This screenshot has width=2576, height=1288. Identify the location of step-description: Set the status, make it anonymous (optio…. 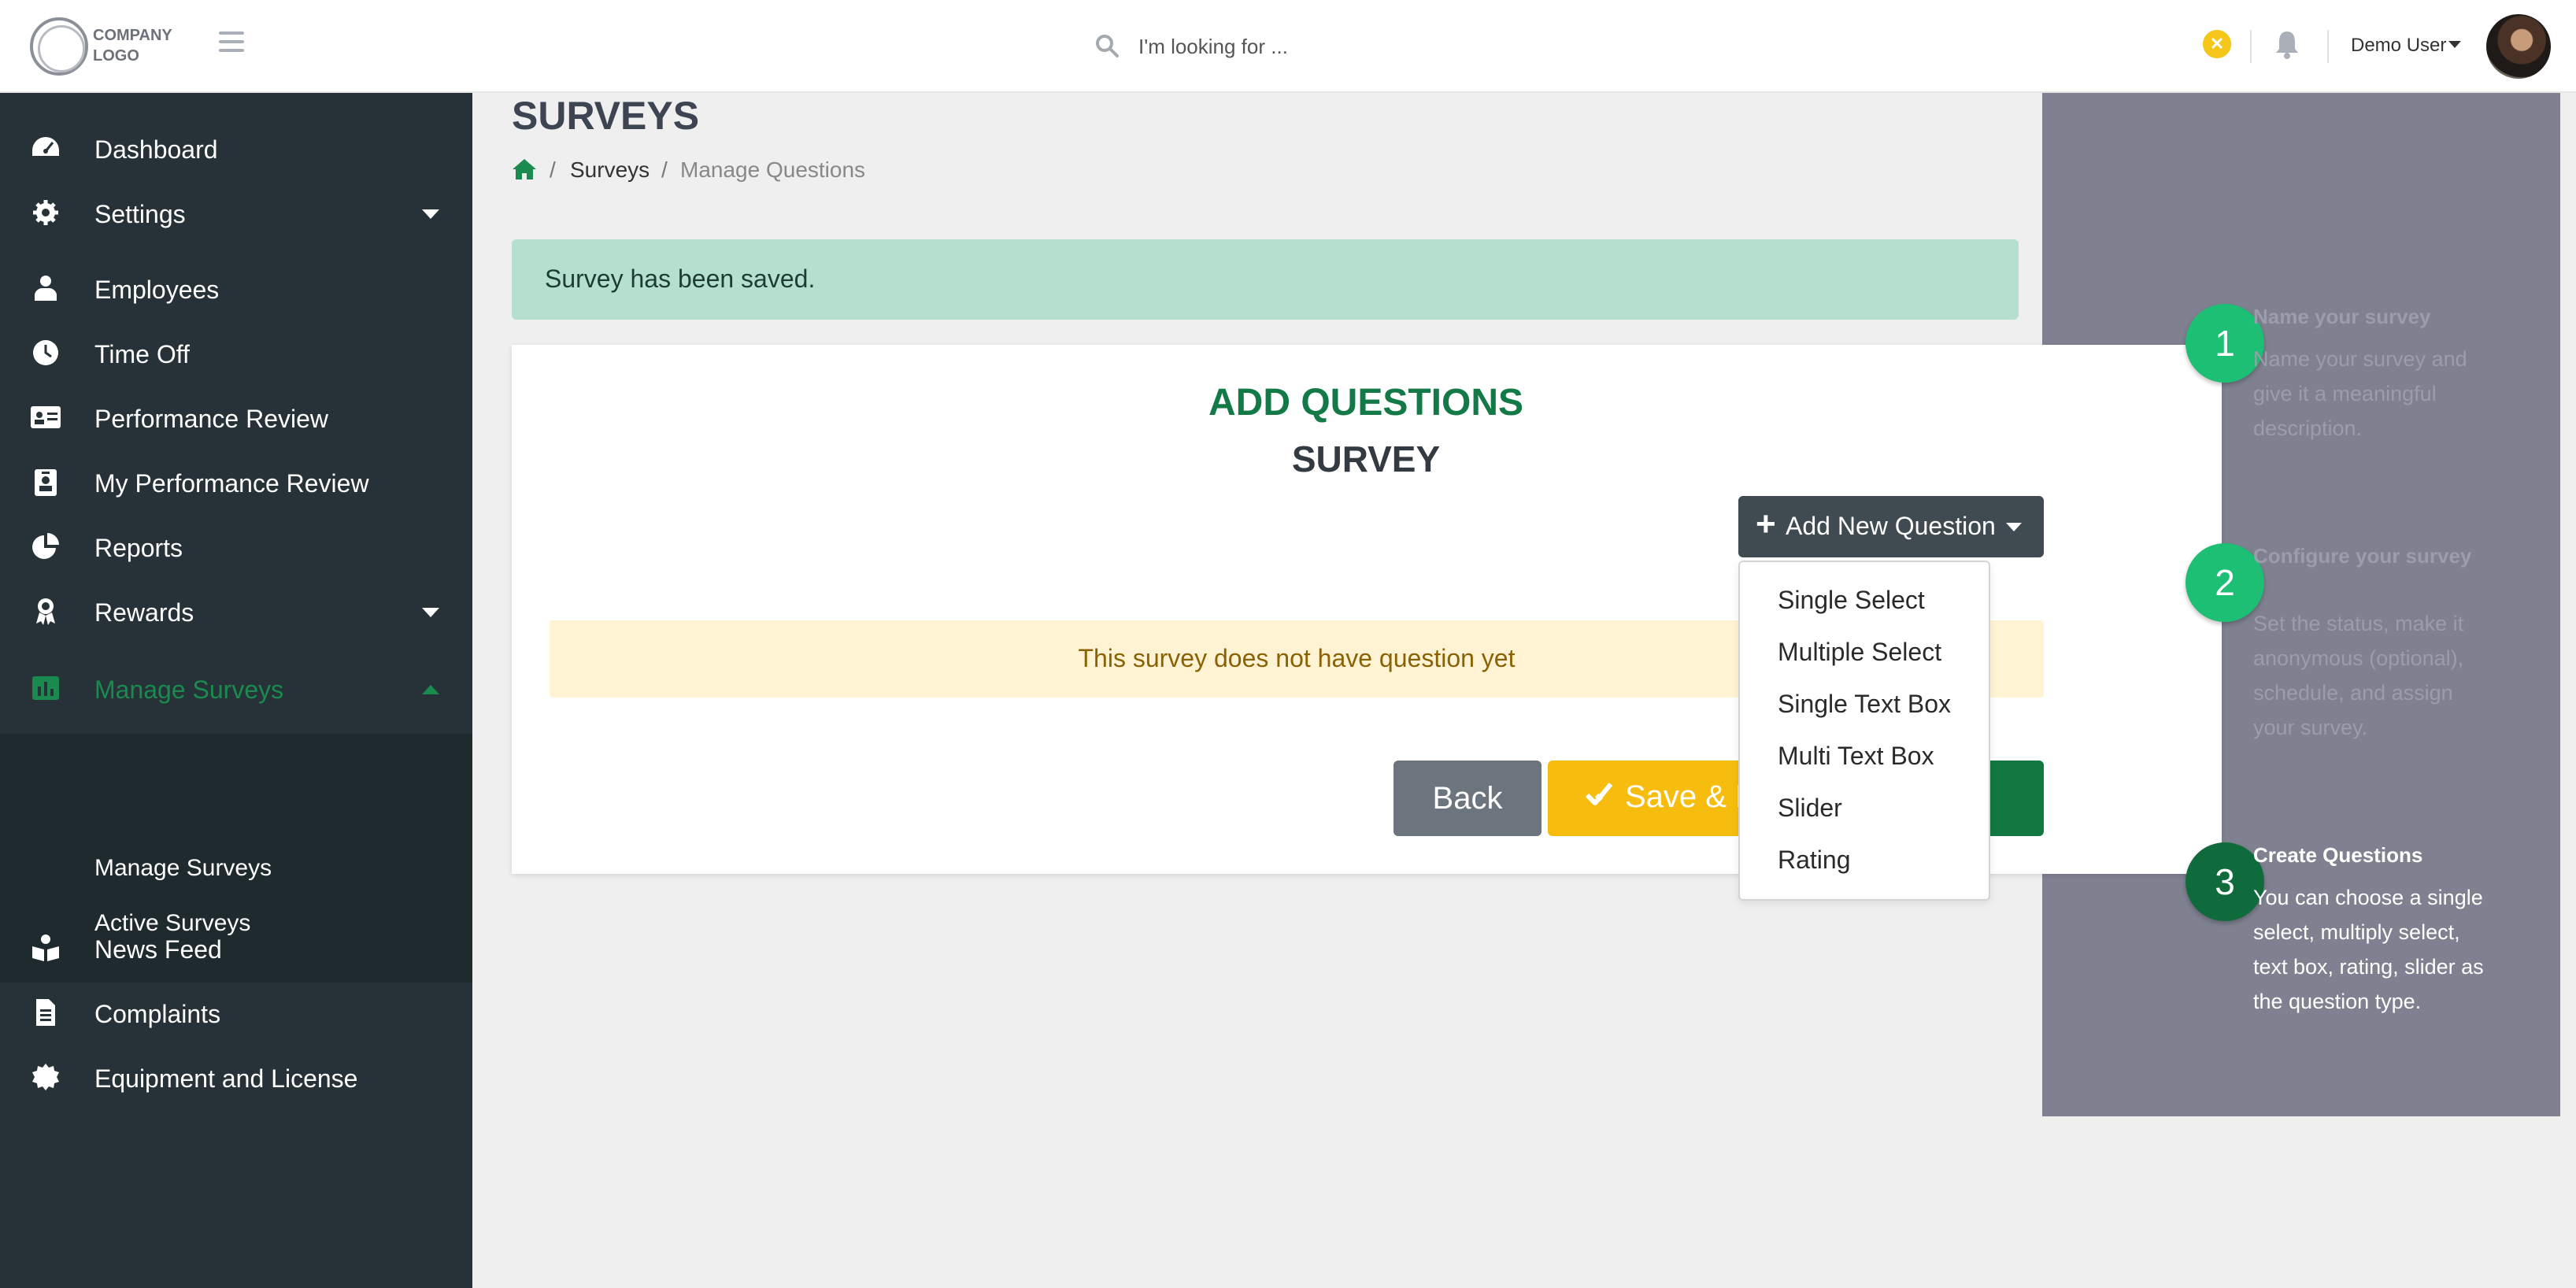
(2358, 675).